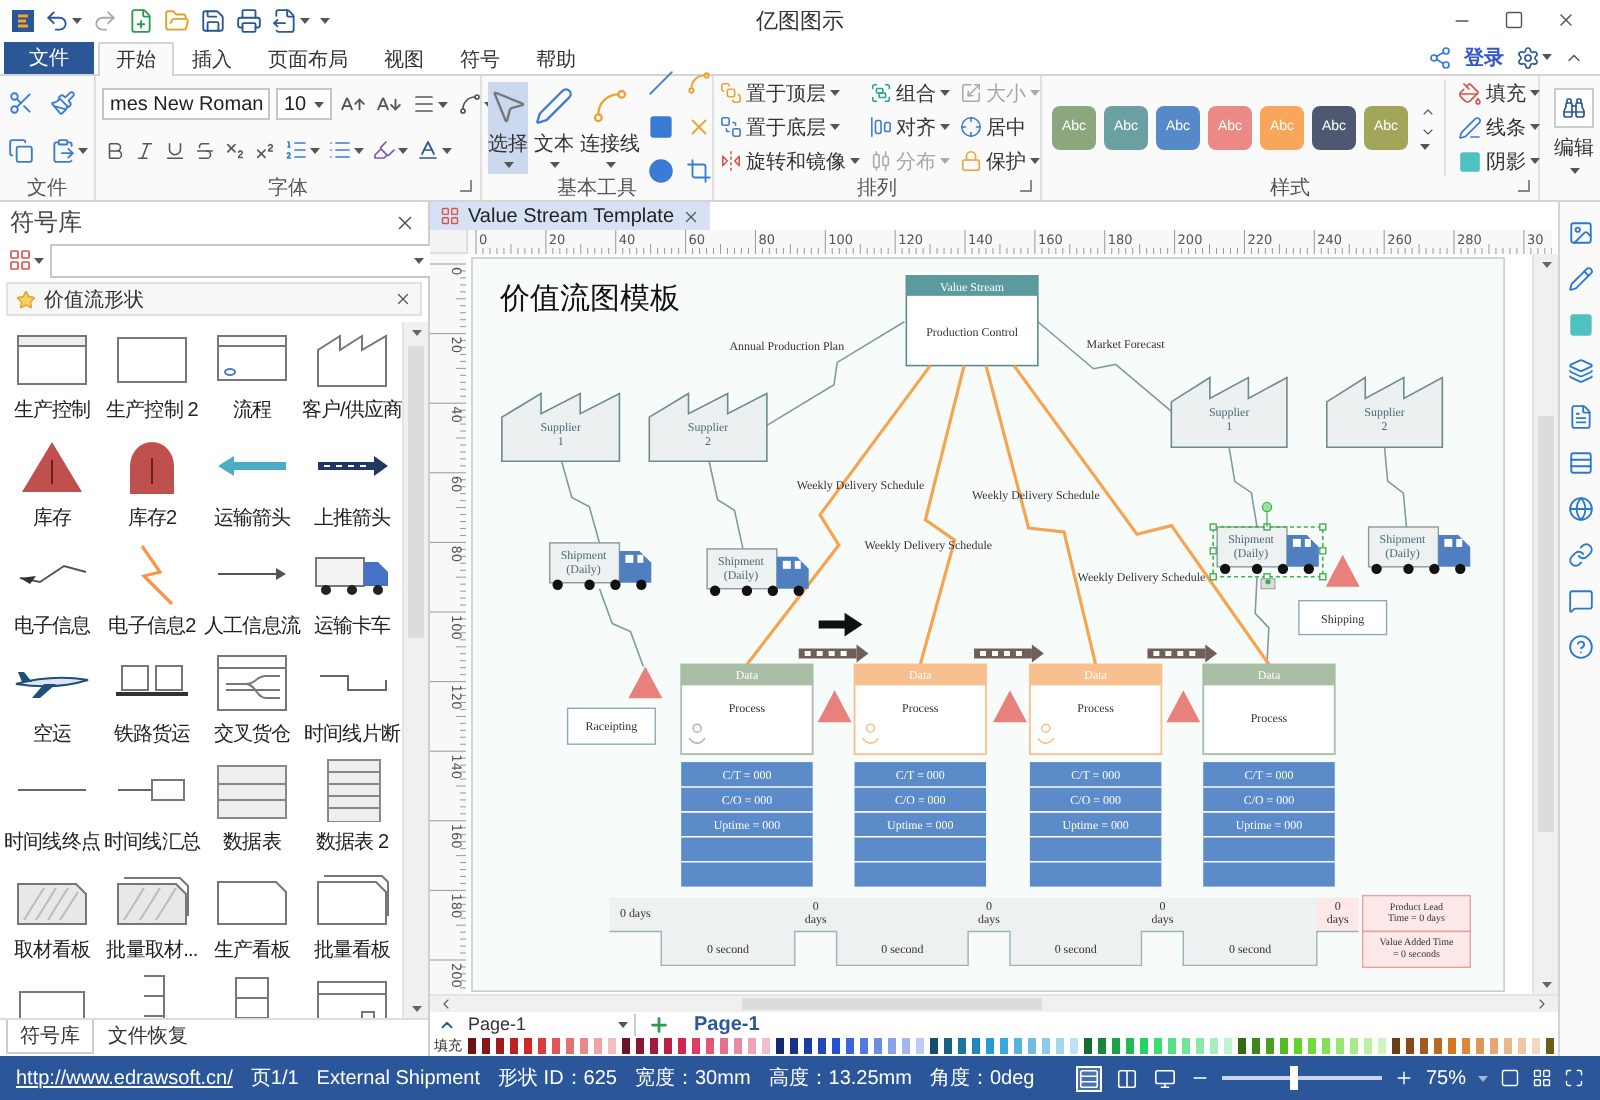 The width and height of the screenshot is (1600, 1100). Describe the element at coordinates (148, 1037) in the screenshot. I see `panel-tab: 文件恢复` at that location.